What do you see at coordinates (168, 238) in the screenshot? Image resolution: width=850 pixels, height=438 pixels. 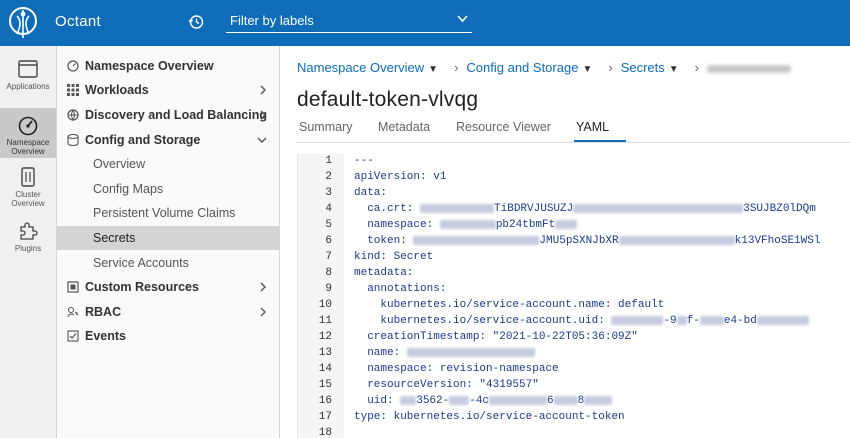 I see `nav-sub-secrets: Secrets` at bounding box center [168, 238].